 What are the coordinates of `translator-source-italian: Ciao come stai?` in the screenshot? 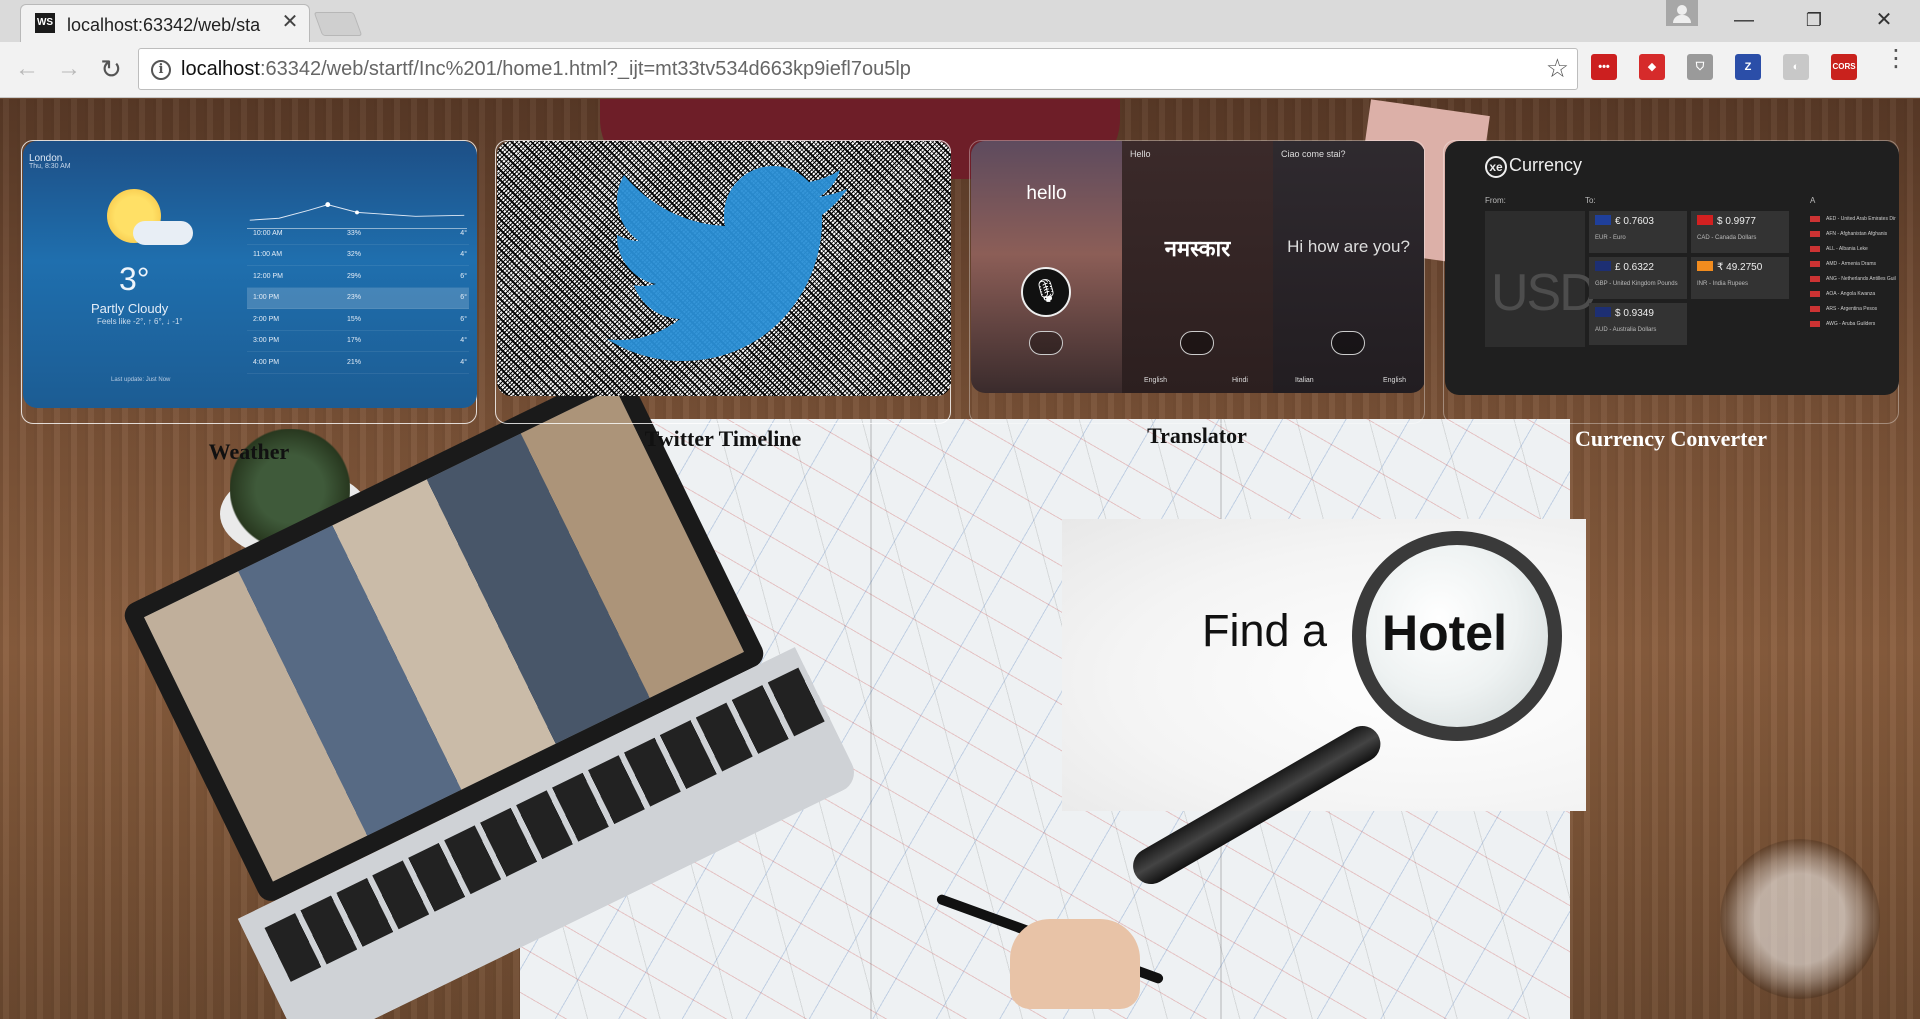 It's located at (1313, 154).